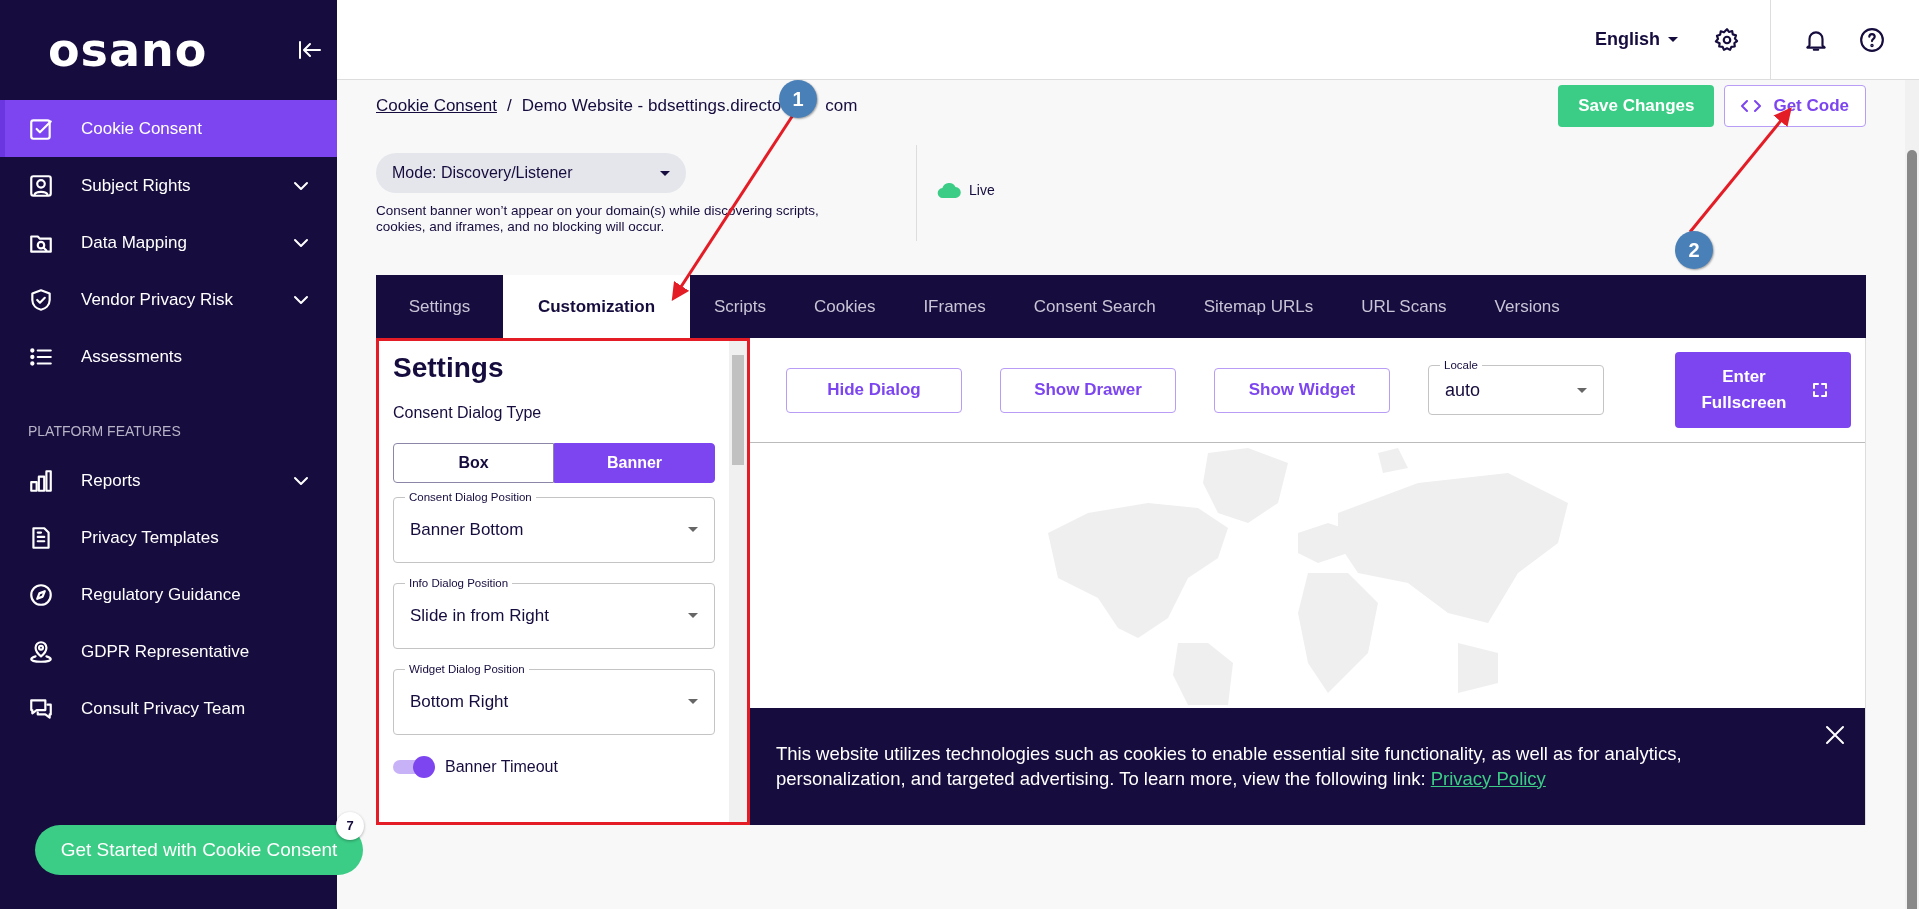 This screenshot has width=1919, height=909. What do you see at coordinates (1795, 106) in the screenshot?
I see `get-code-button: Get Code` at bounding box center [1795, 106].